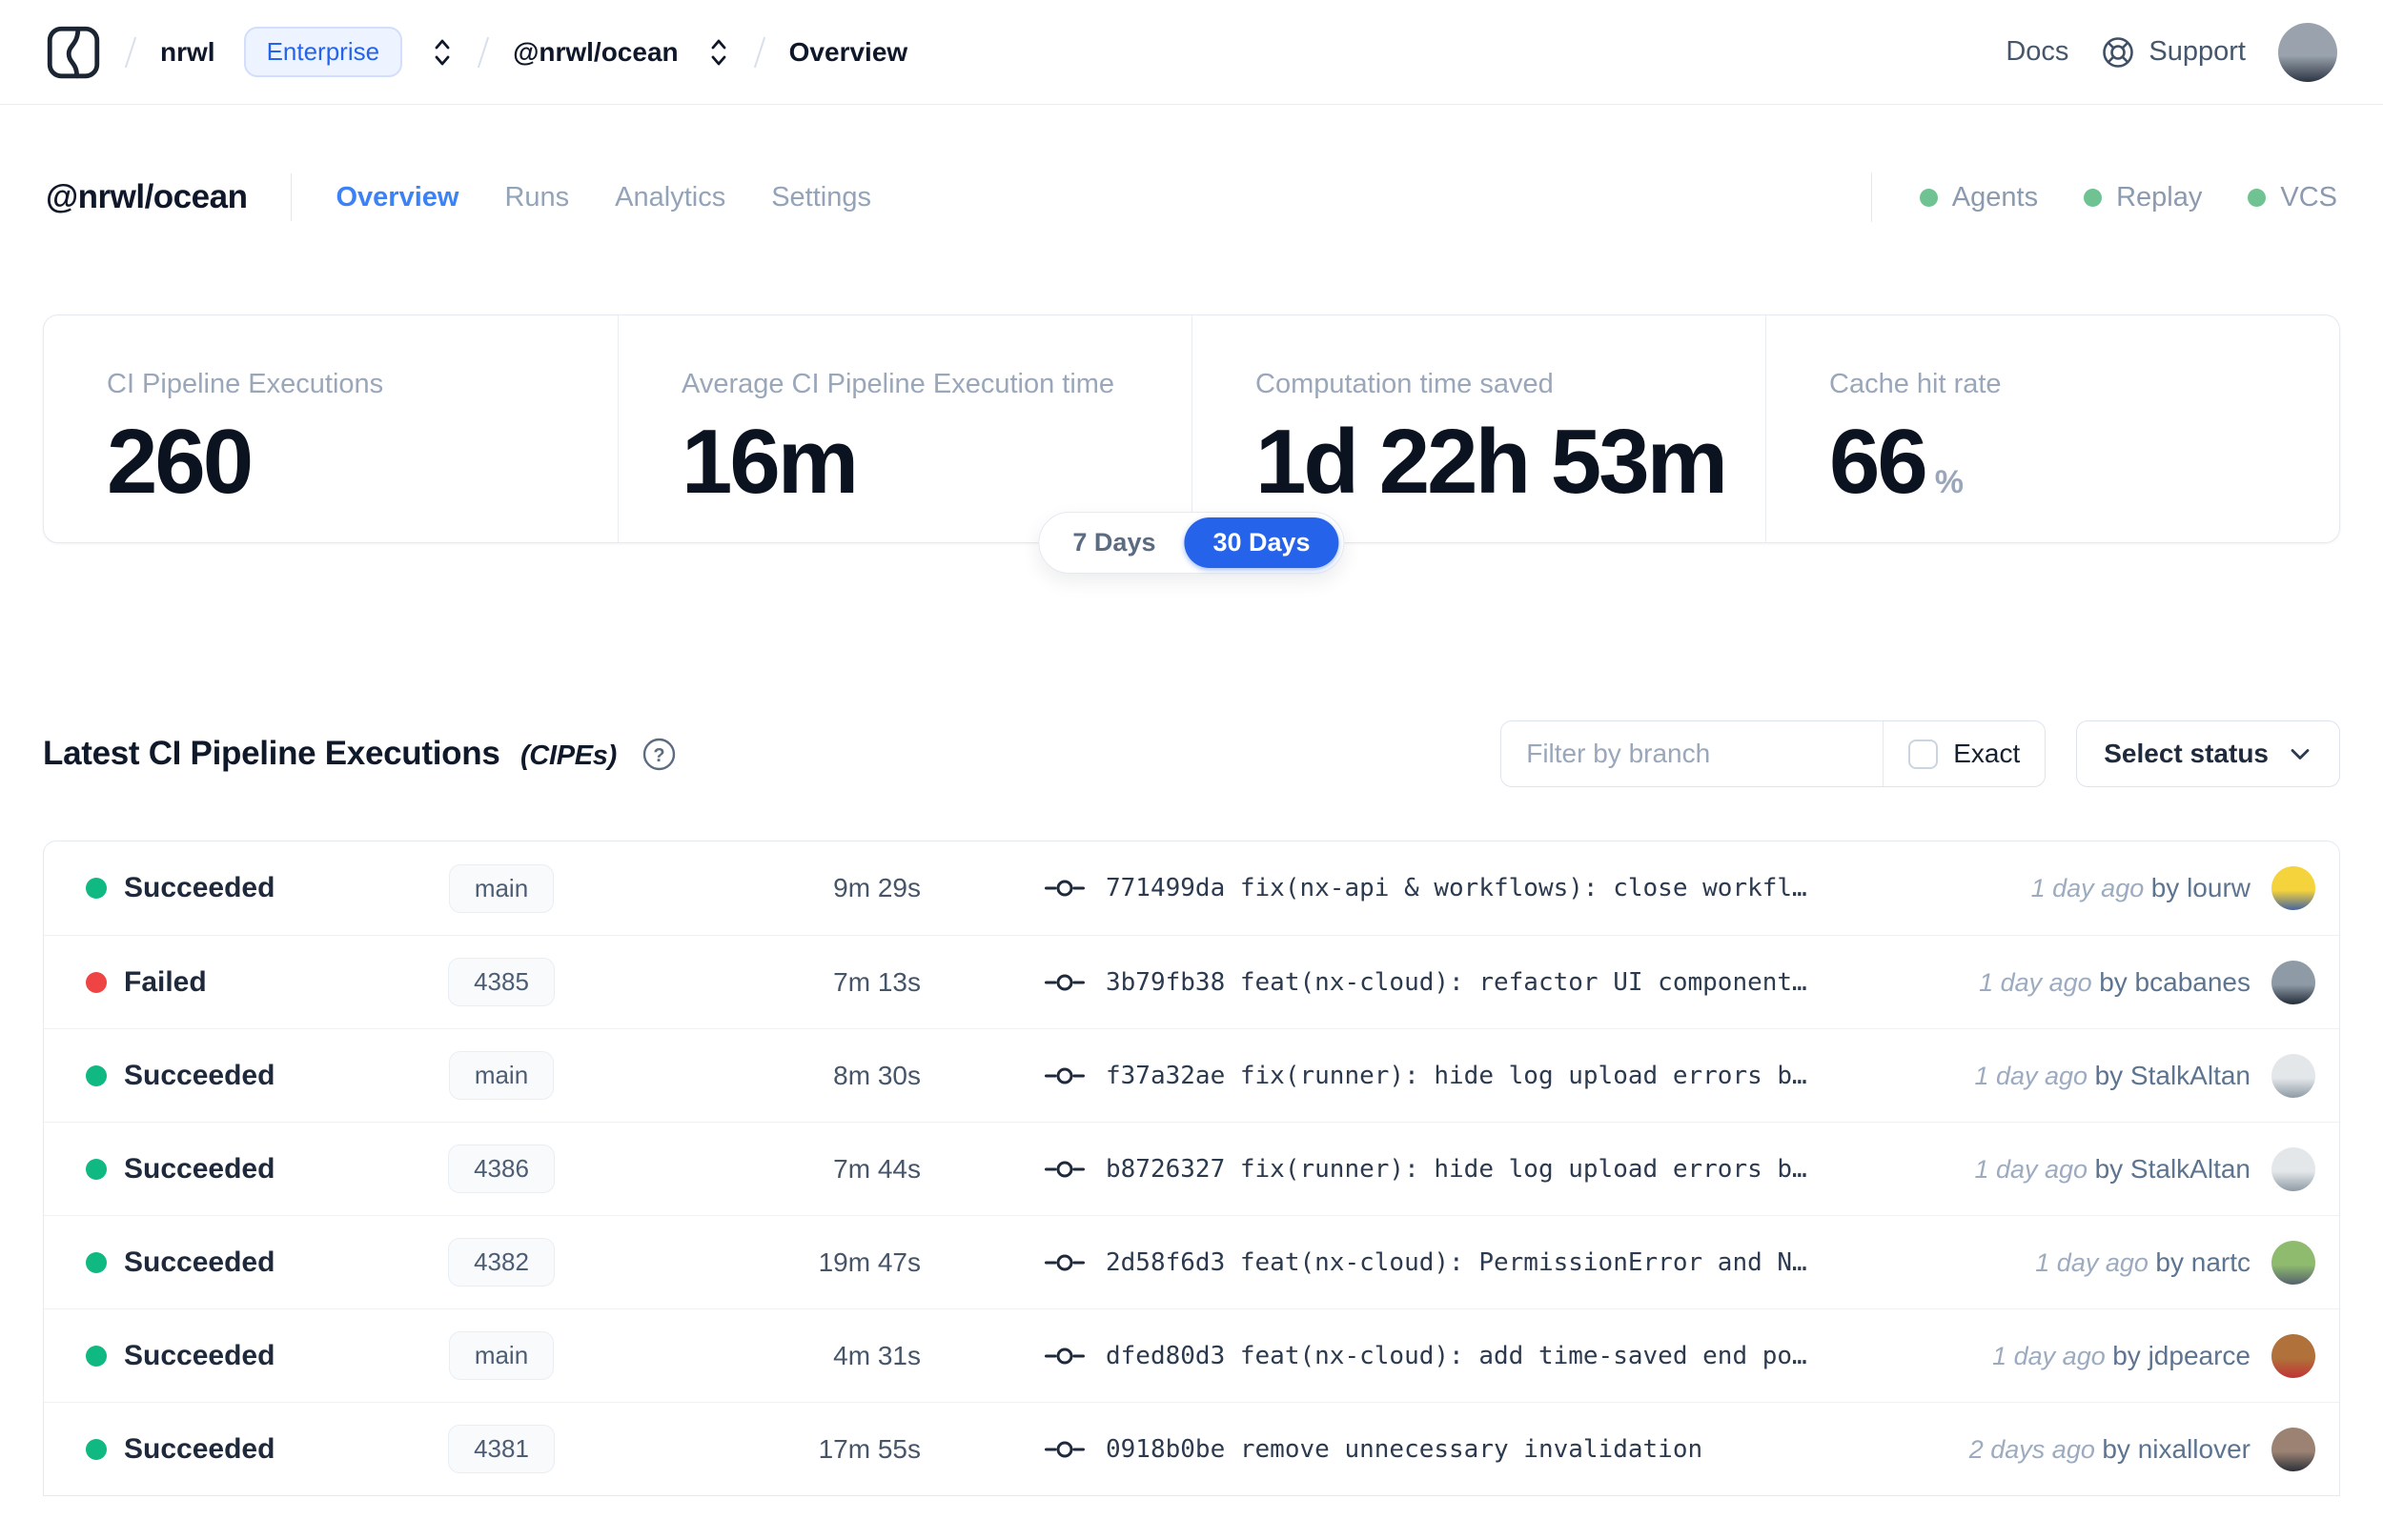  What do you see at coordinates (477, 52) in the screenshot?
I see `breadcrumb: nrwl Enterprise @nrwl/ocean Overview` at bounding box center [477, 52].